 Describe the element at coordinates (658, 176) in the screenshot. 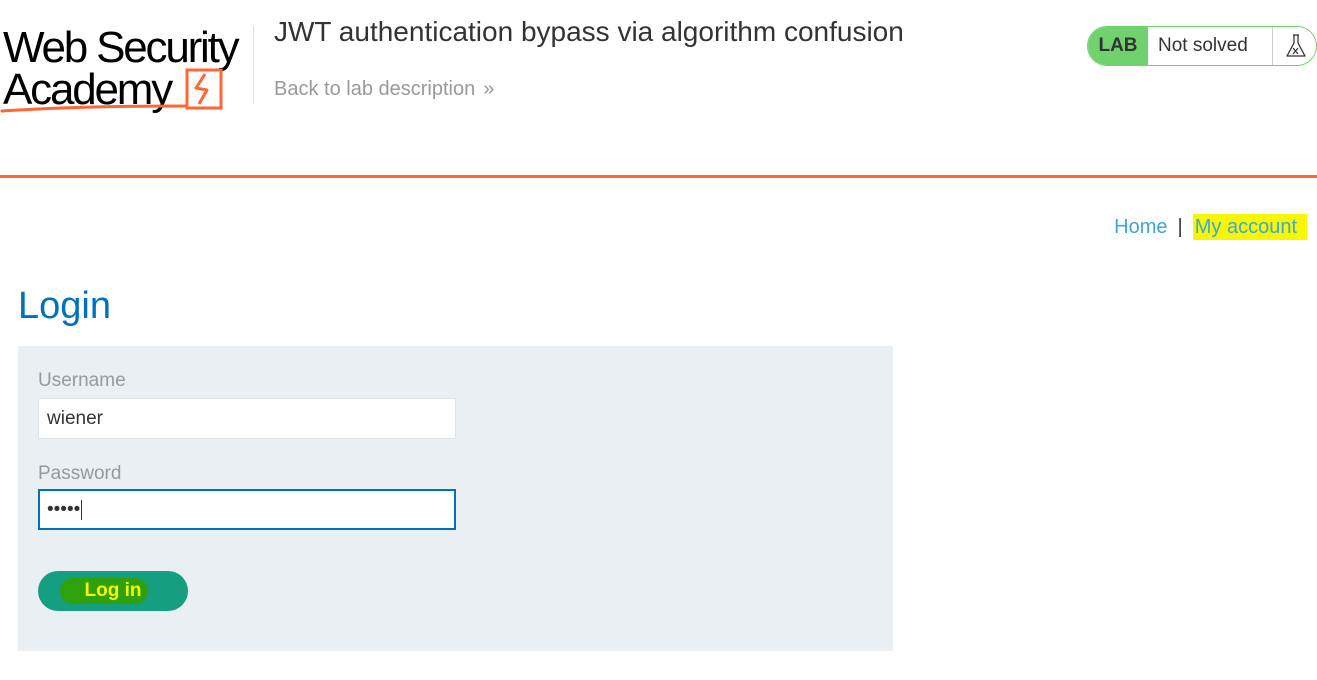

I see `header-orange-rule` at that location.